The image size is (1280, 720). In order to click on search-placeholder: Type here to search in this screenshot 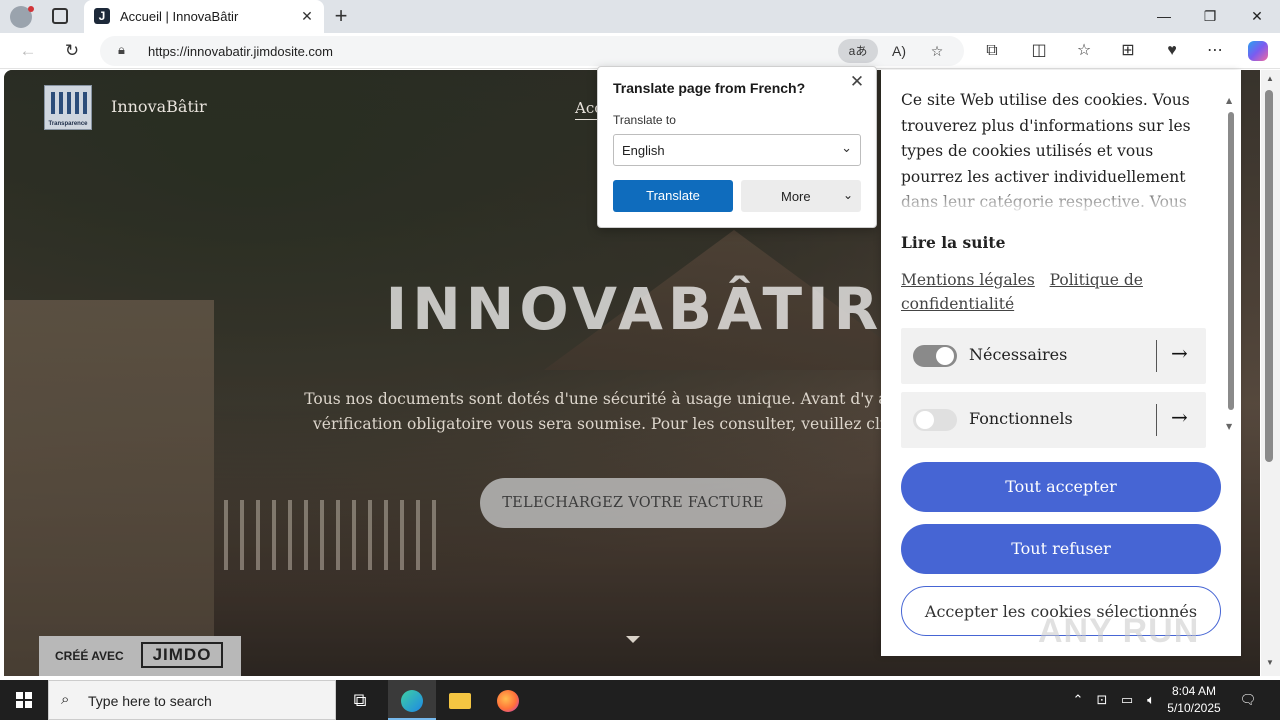, I will do `click(150, 701)`.